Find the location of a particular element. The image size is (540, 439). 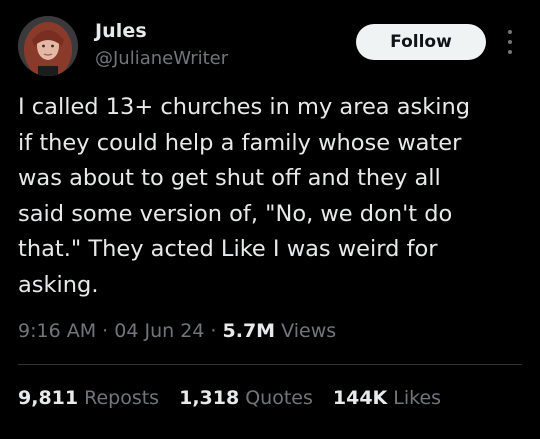

likes-count: 144K is located at coordinates (360, 398).